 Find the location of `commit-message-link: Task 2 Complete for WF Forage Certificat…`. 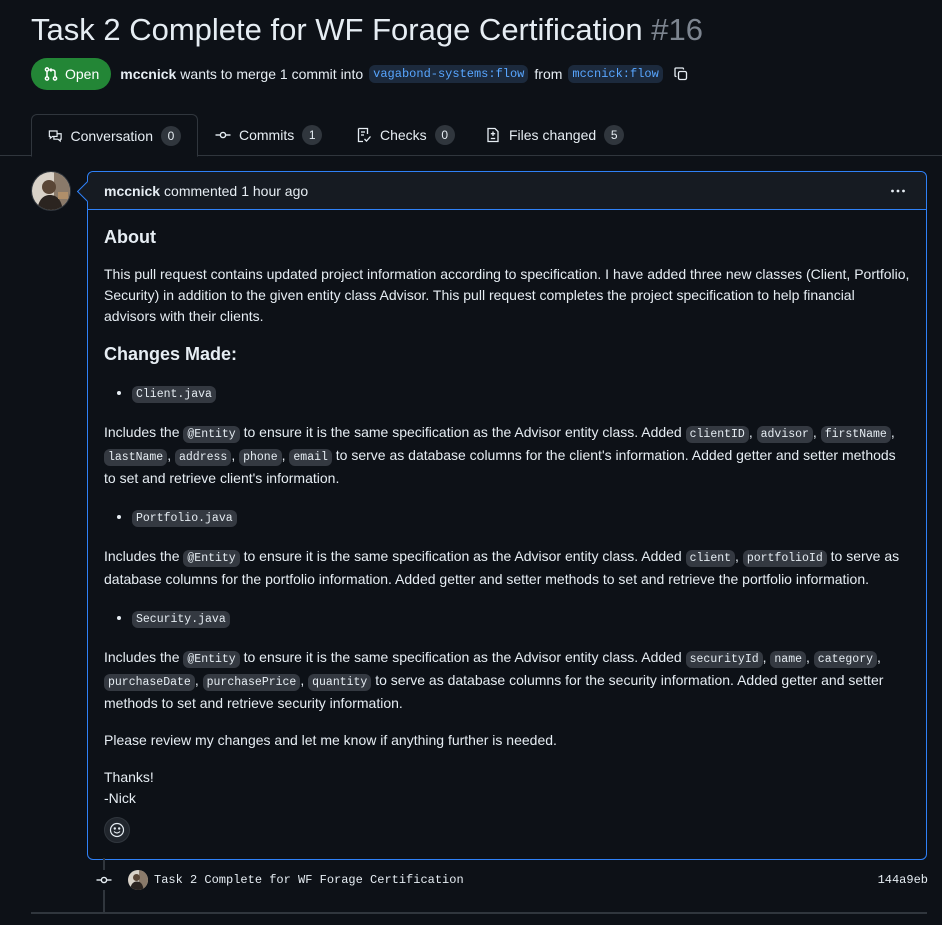

commit-message-link: Task 2 Complete for WF Forage Certificat… is located at coordinates (309, 880).